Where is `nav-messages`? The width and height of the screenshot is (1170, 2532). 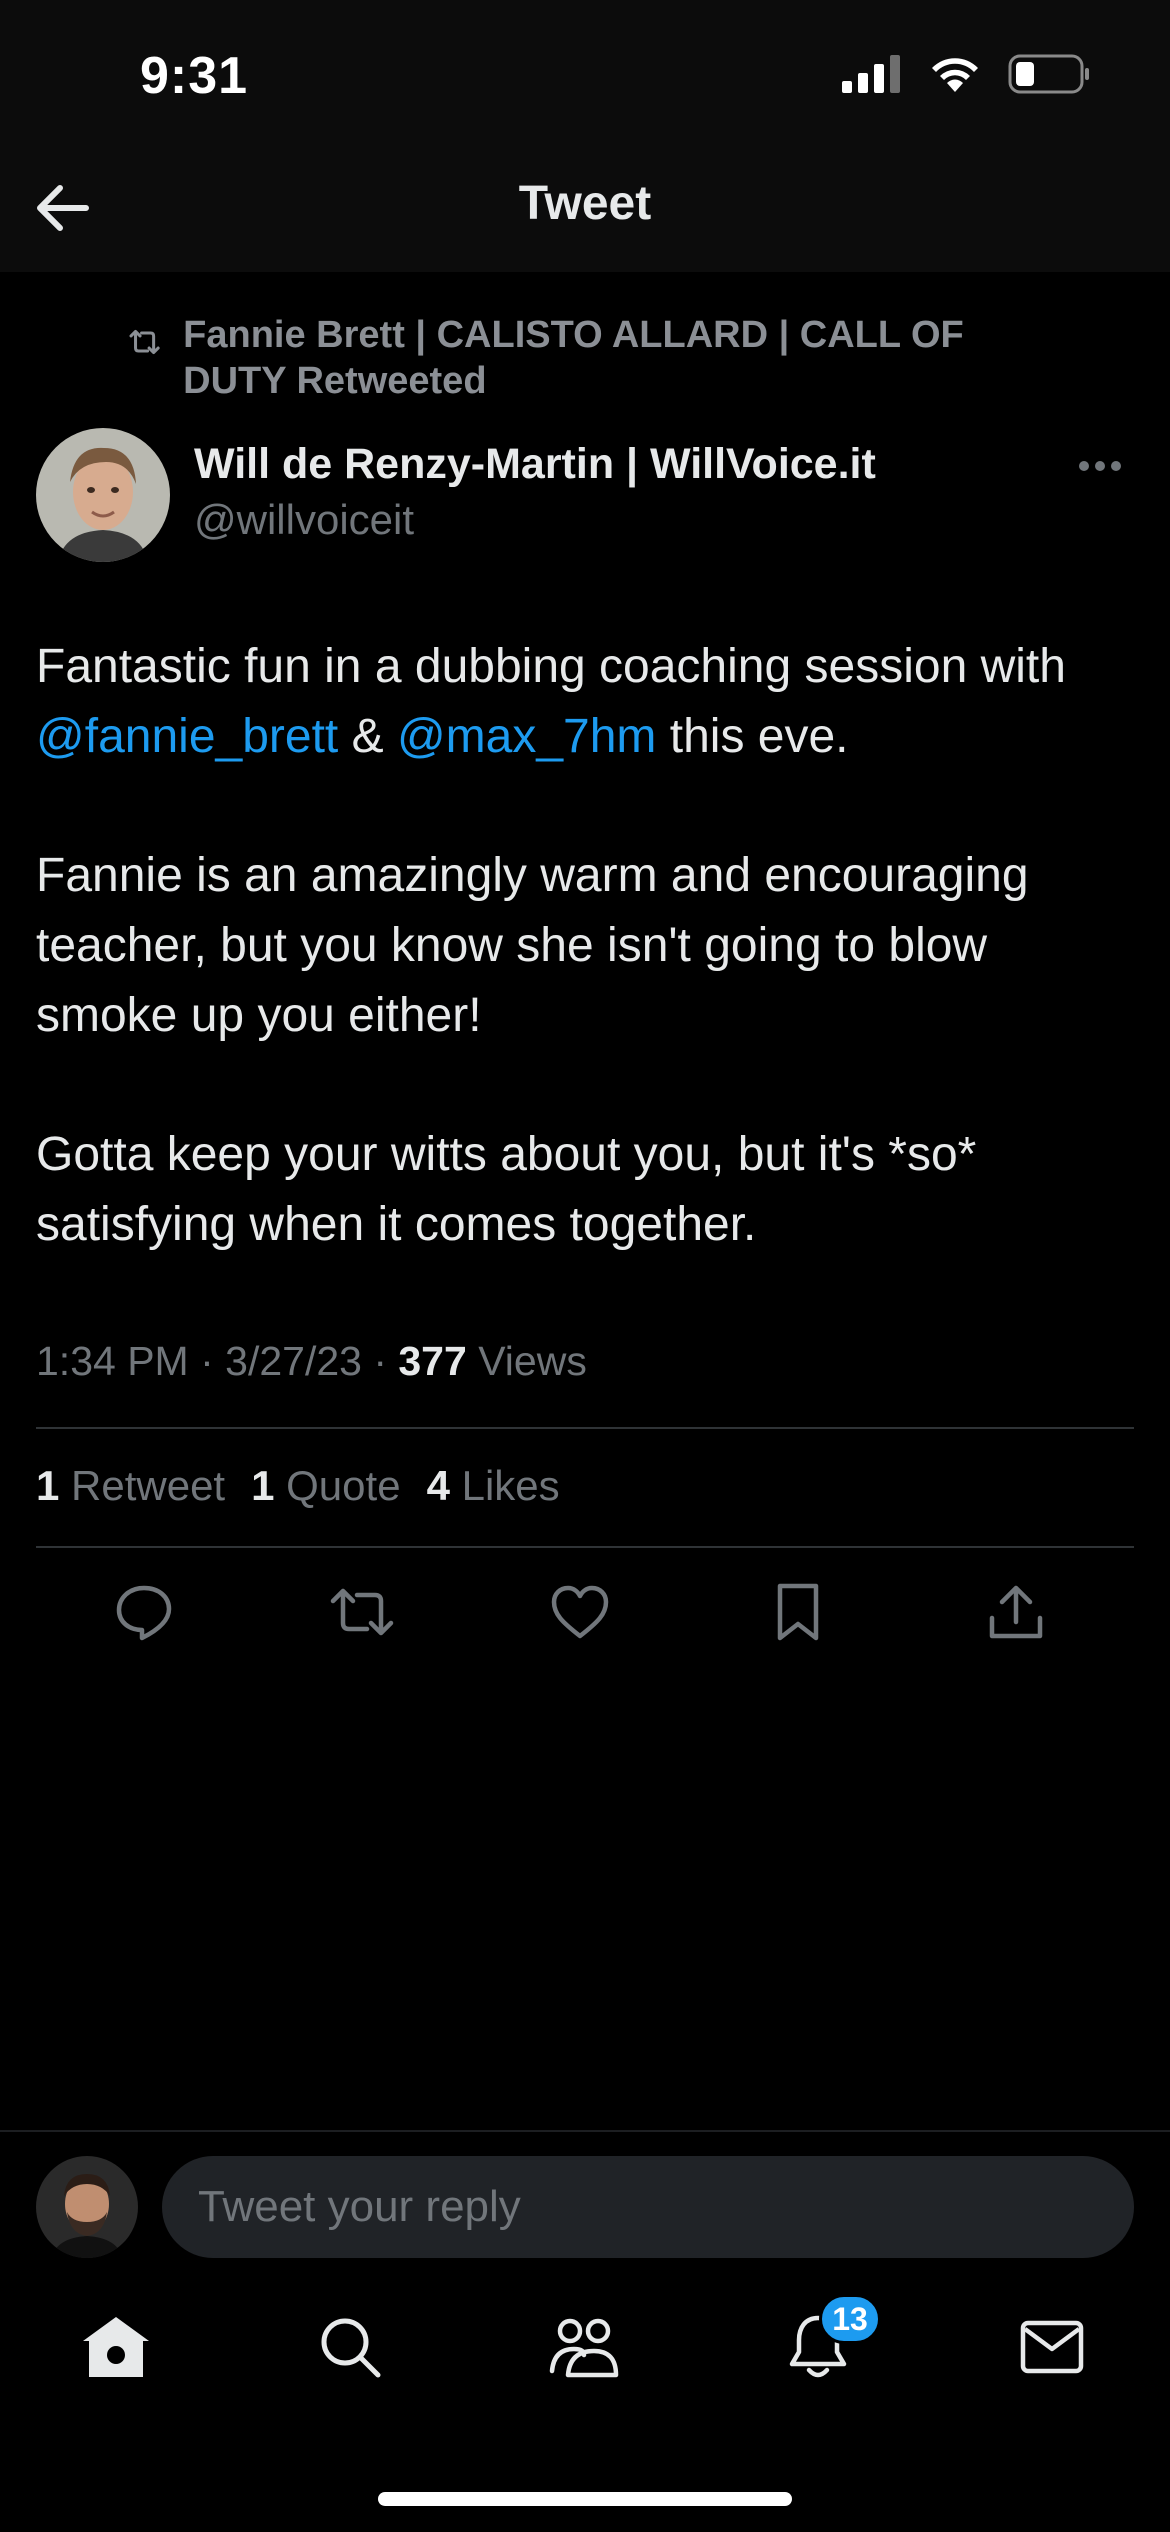 nav-messages is located at coordinates (1052, 2347).